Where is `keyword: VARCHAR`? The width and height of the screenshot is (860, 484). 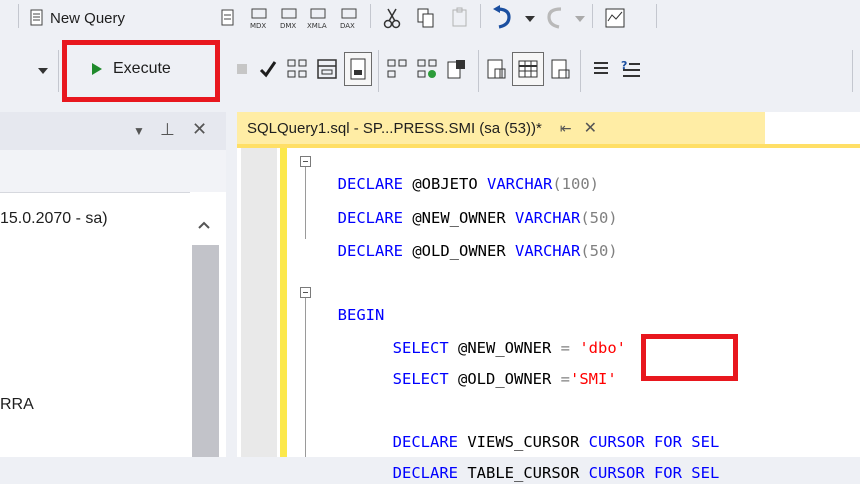
keyword: VARCHAR is located at coordinates (547, 251).